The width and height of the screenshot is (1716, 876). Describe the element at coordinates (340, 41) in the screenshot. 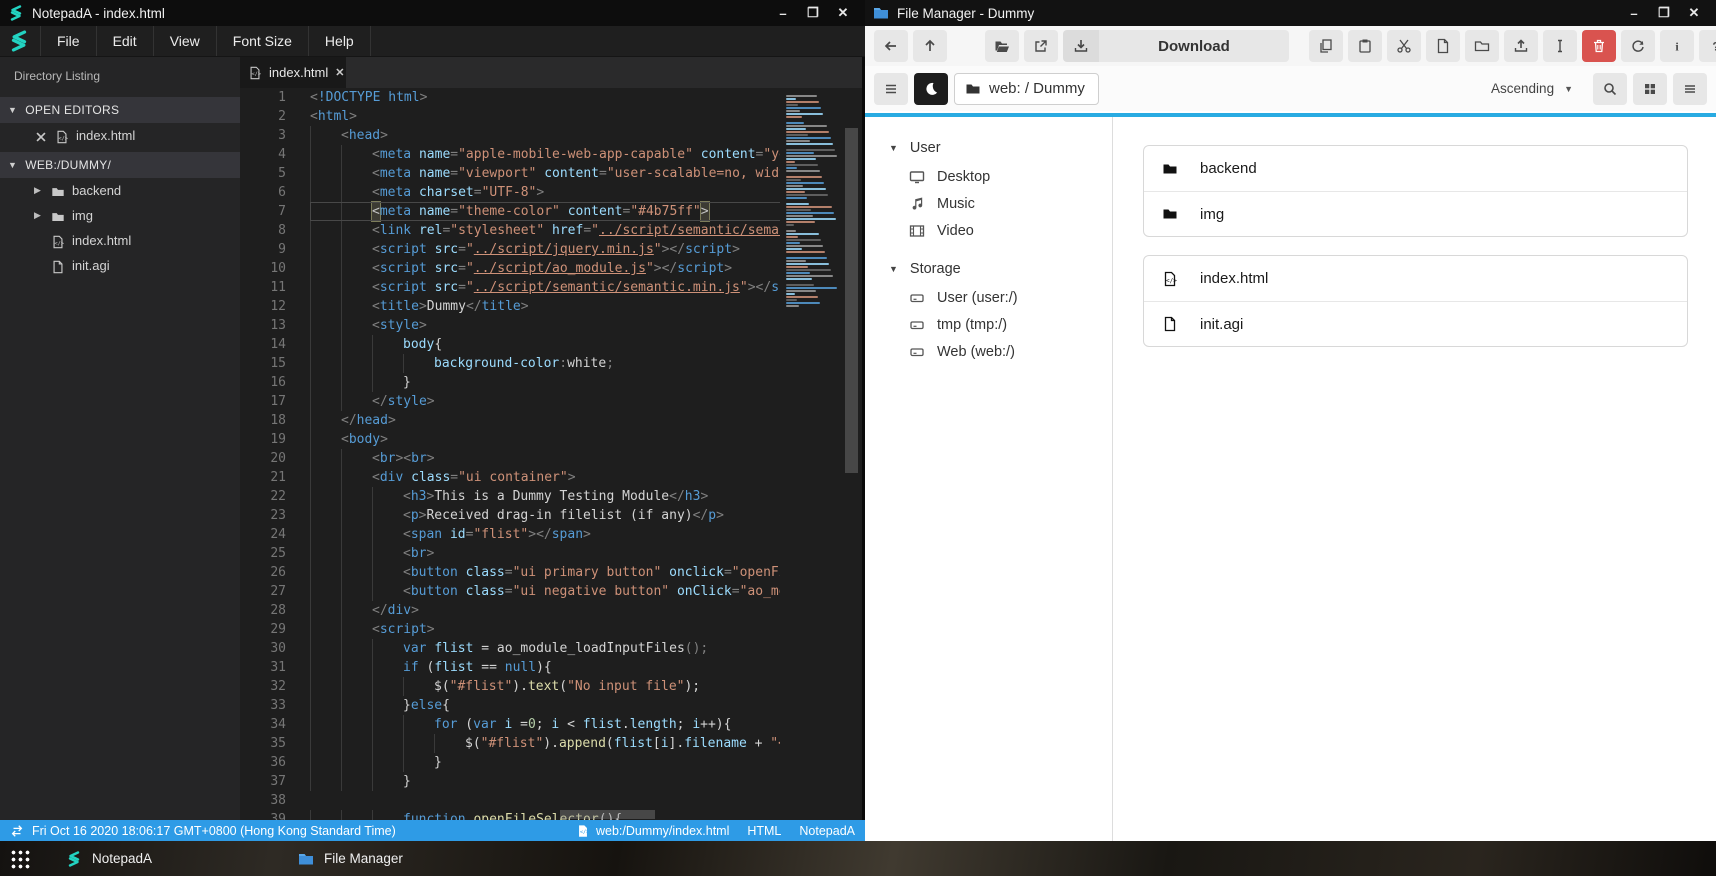

I see `menu-help: Help` at that location.